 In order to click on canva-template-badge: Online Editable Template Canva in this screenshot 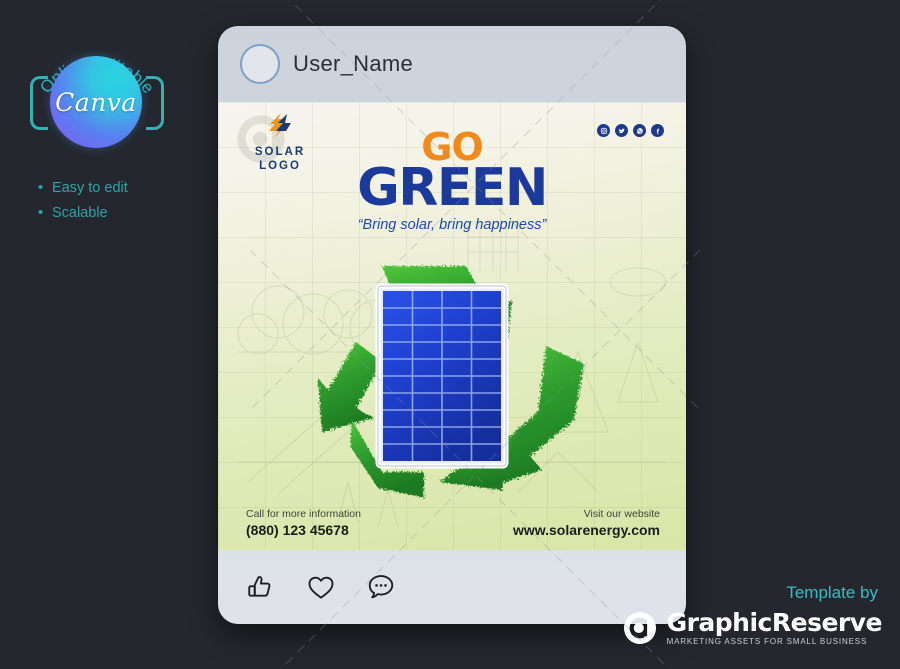, I will do `click(97, 100)`.